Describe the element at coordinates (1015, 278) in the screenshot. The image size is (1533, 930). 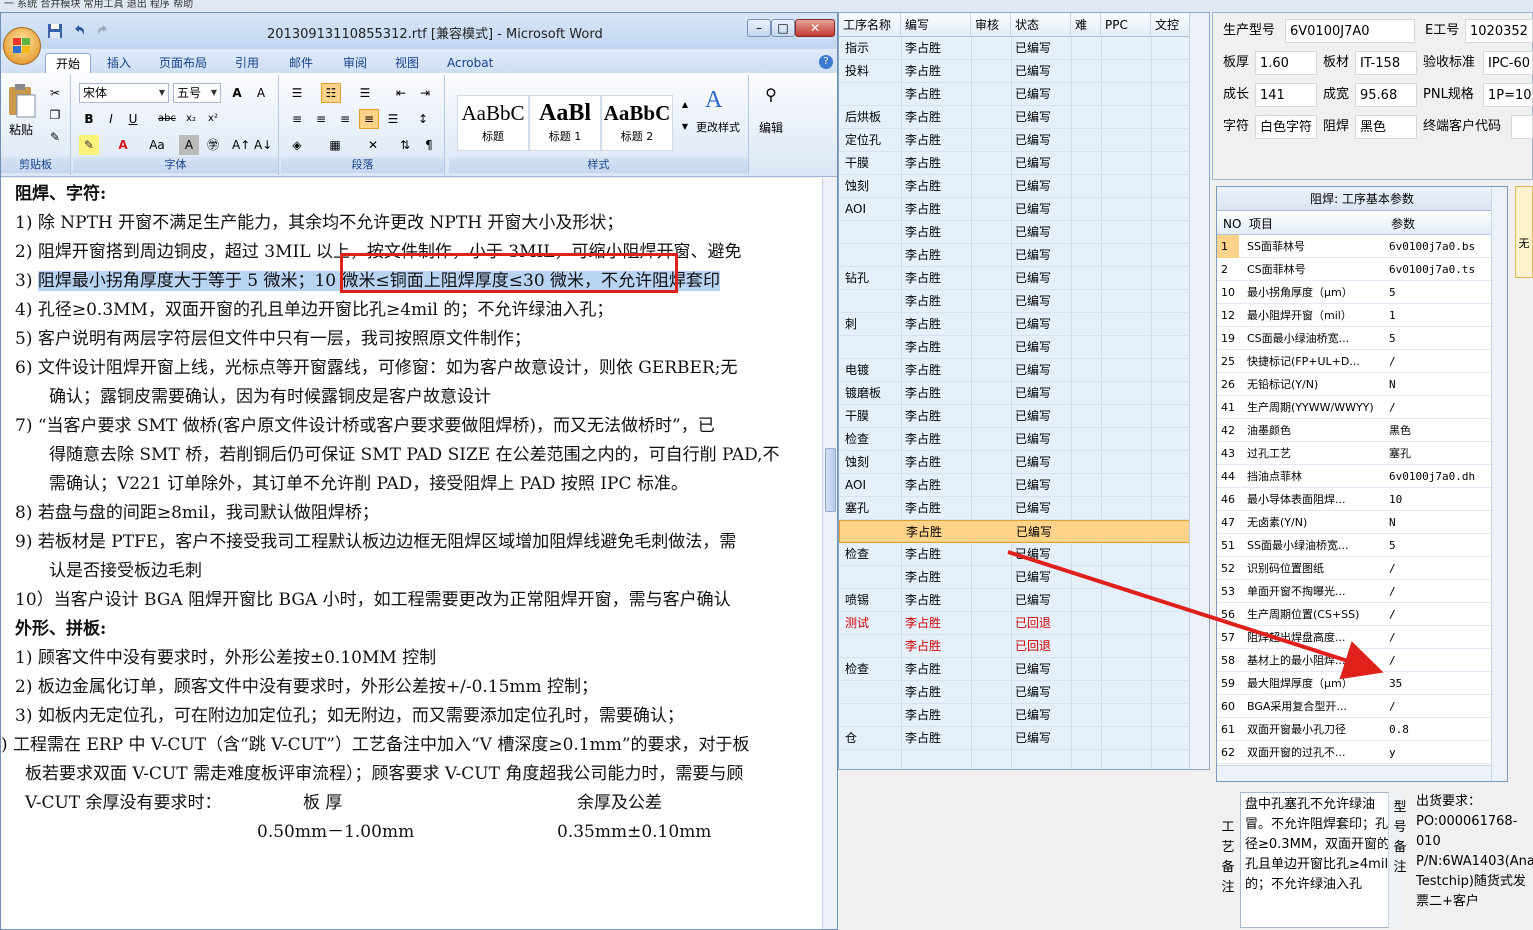
I see `process-row: 钻孔 李占胜 已编写` at that location.